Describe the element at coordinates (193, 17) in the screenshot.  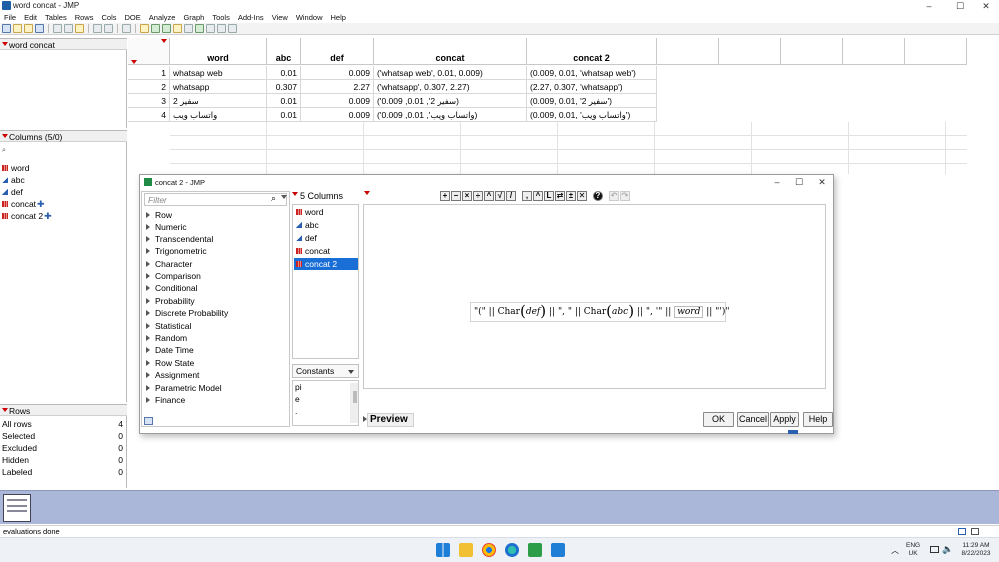
I see `menu-graph: Graph` at that location.